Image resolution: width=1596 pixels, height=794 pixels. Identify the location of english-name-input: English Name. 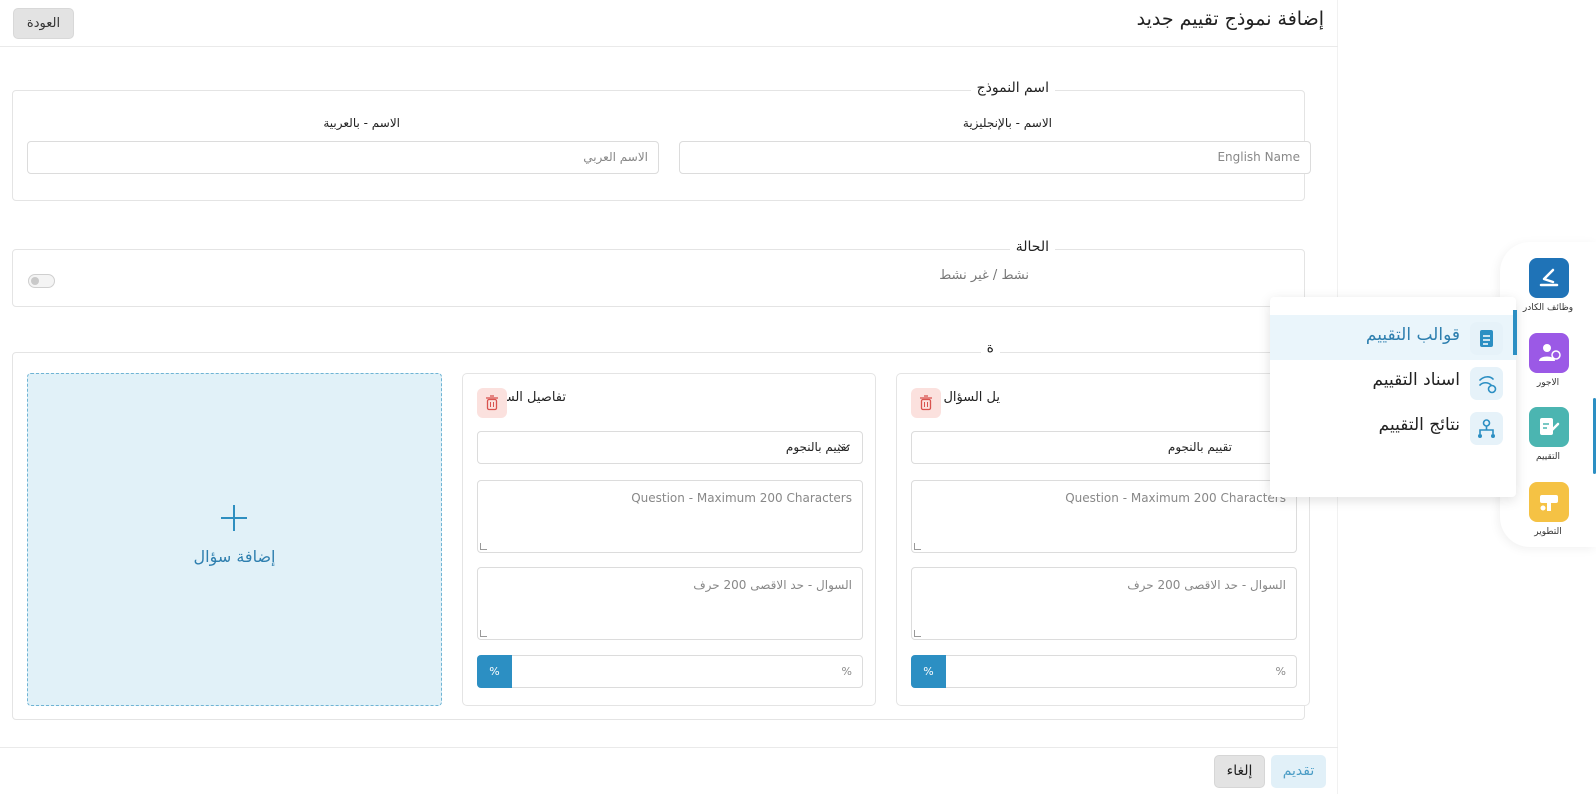
(995, 157).